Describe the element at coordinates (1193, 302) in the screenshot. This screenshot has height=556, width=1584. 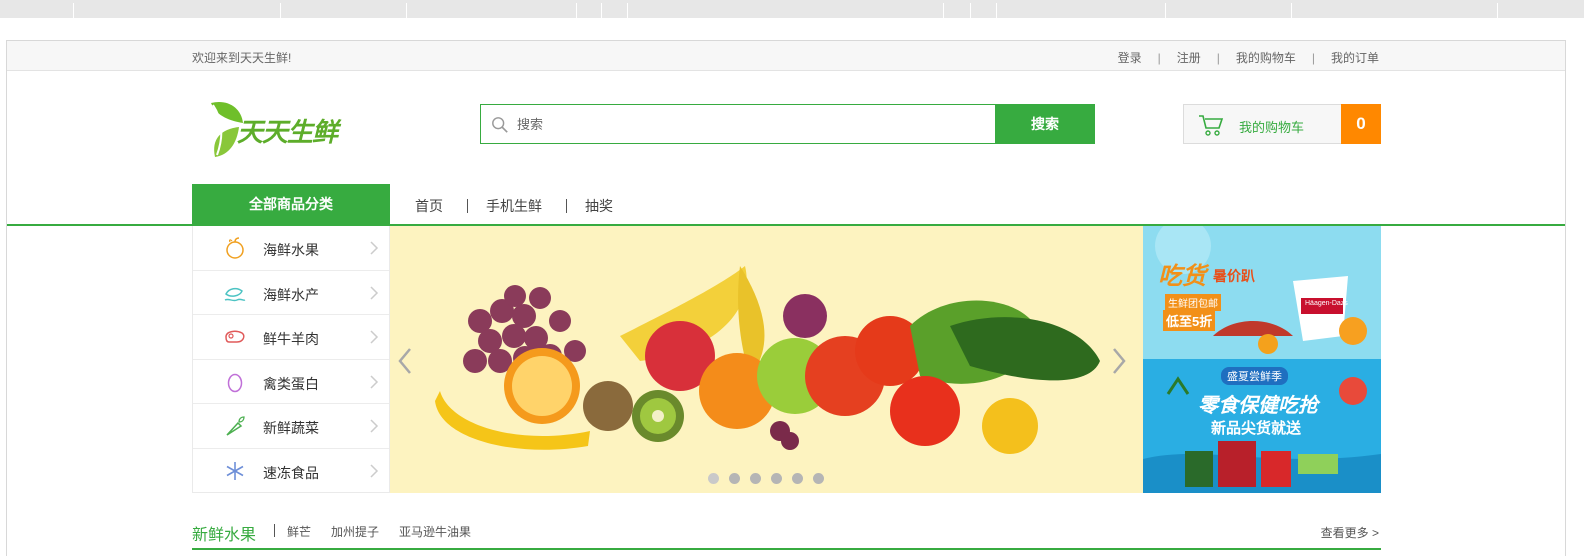
I see `ad1-tag: 生鲜团包邮` at that location.